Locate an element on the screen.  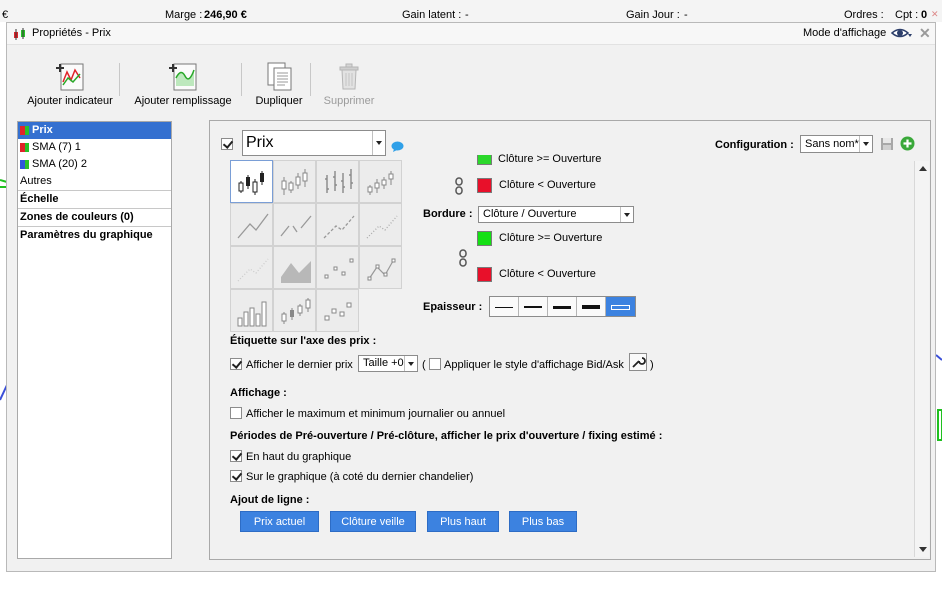
mountain-chart-icon is located at coordinates (296, 272).